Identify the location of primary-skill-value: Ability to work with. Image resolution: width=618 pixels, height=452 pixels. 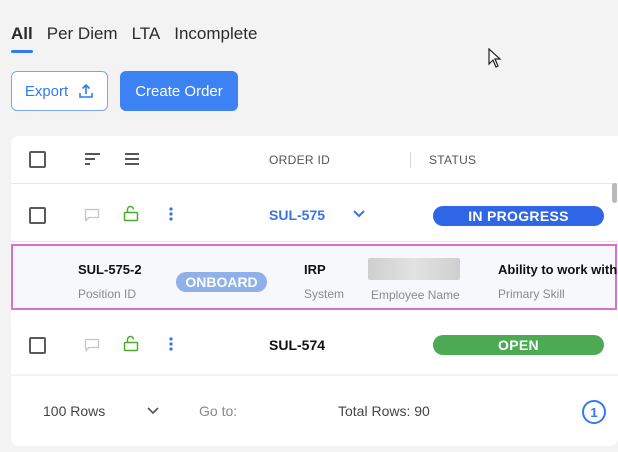
(558, 269).